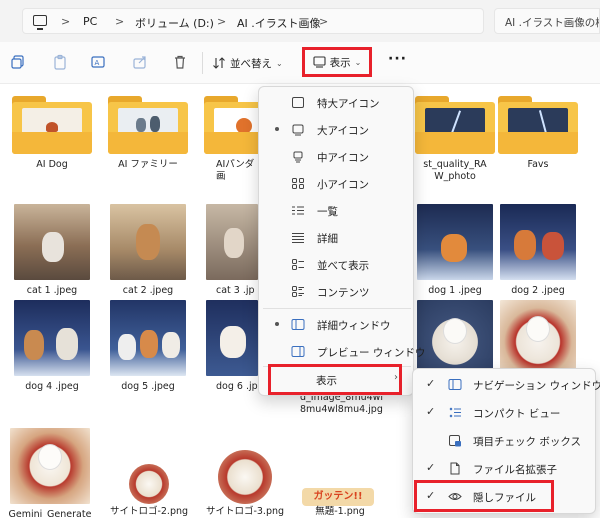 Image resolution: width=600 pixels, height=518 pixels. I want to click on file-name: cat 3 .jp, so click(235, 290).